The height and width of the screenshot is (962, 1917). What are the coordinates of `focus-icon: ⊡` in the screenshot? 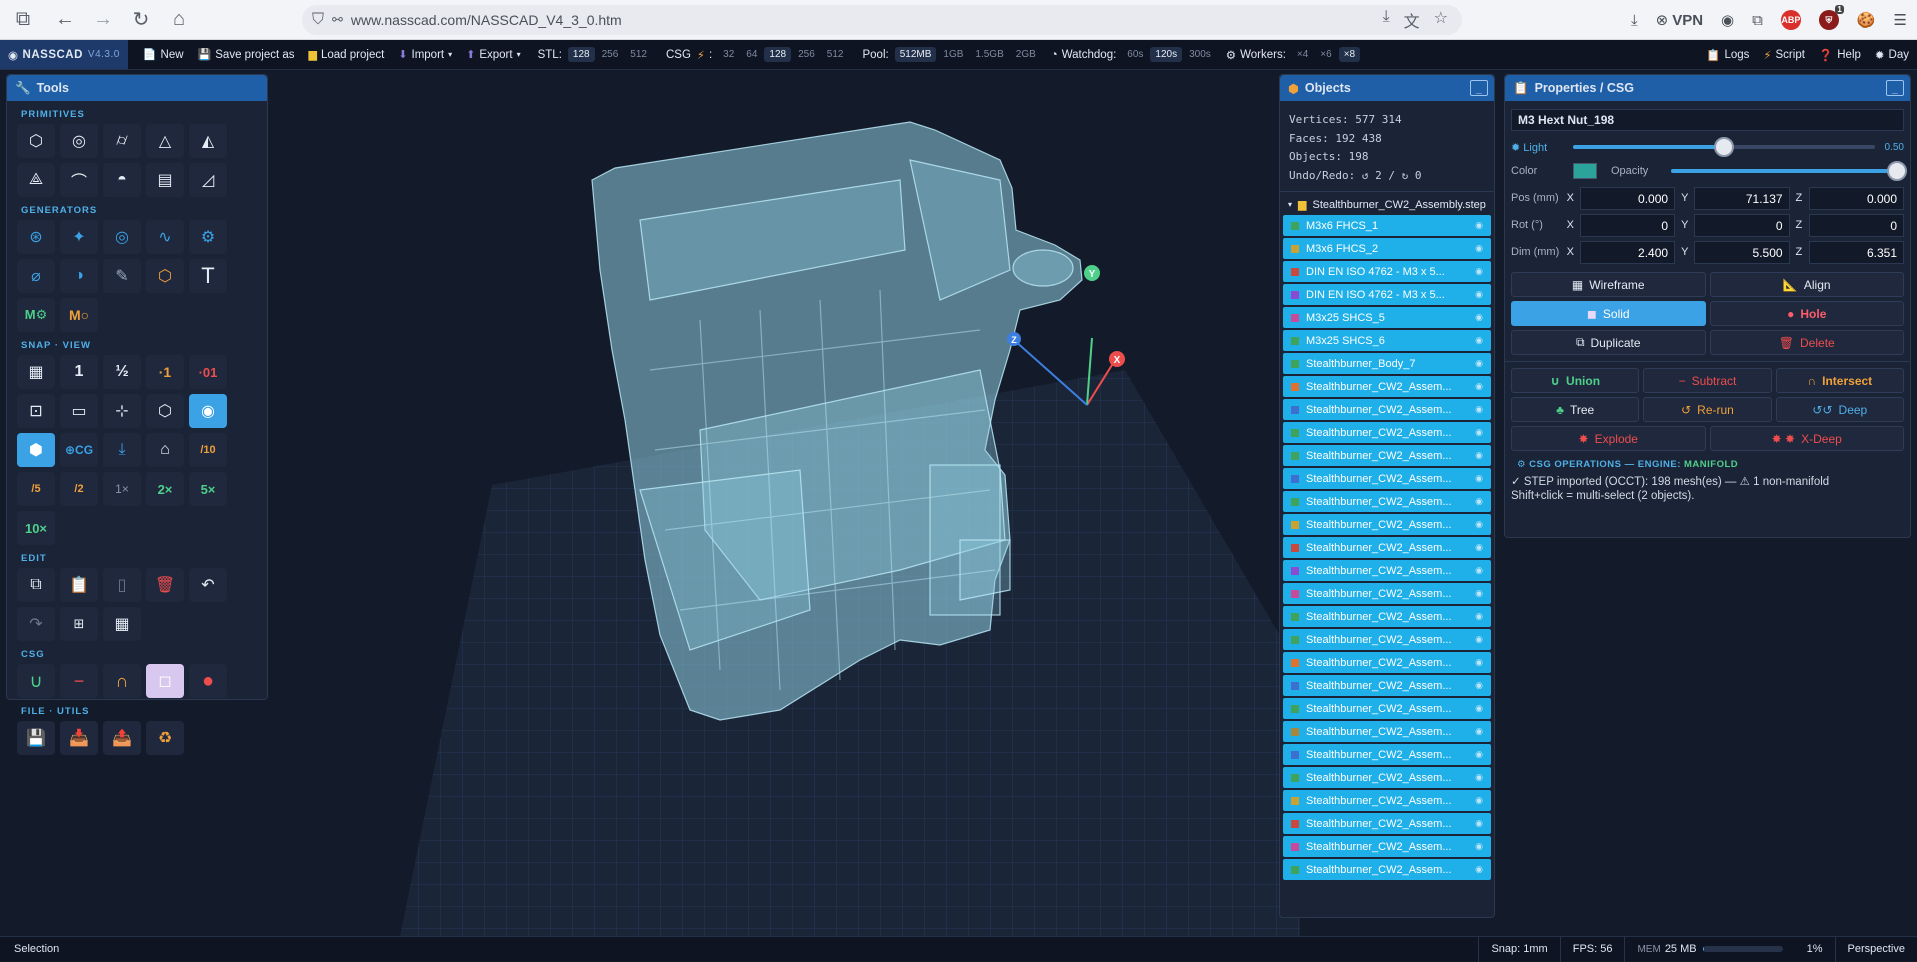 It's located at (36, 411).